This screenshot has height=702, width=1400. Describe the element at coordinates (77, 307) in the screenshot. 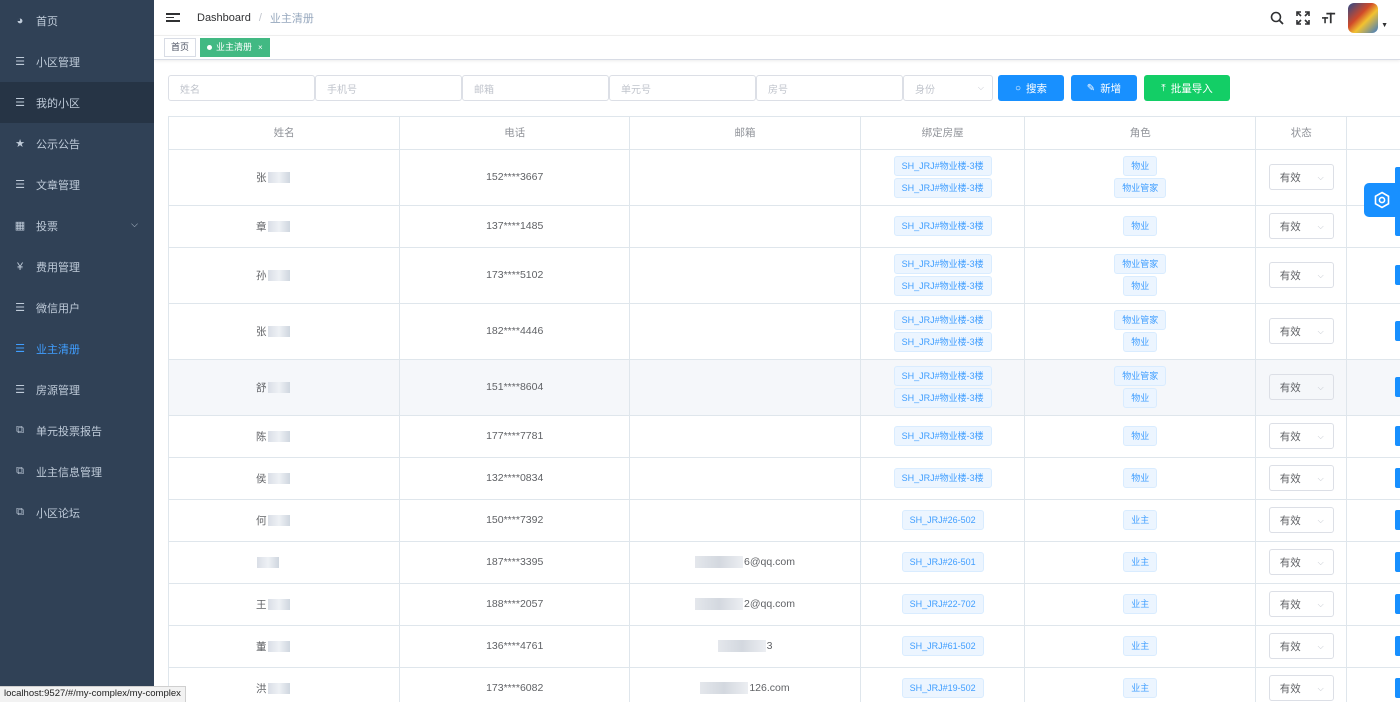

I see `sidebar-item-7: ☰ 微信用户` at that location.